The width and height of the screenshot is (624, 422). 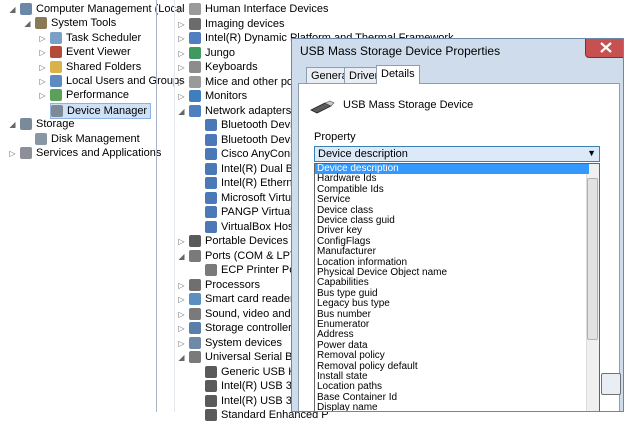 I want to click on console-tree-item: Performance, so click(x=91, y=95).